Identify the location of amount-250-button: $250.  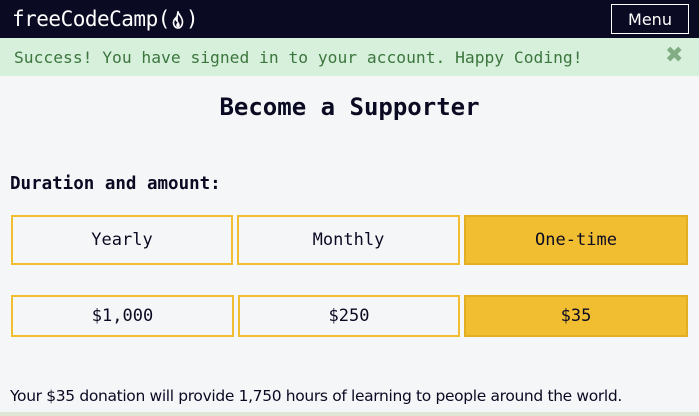
(349, 316).